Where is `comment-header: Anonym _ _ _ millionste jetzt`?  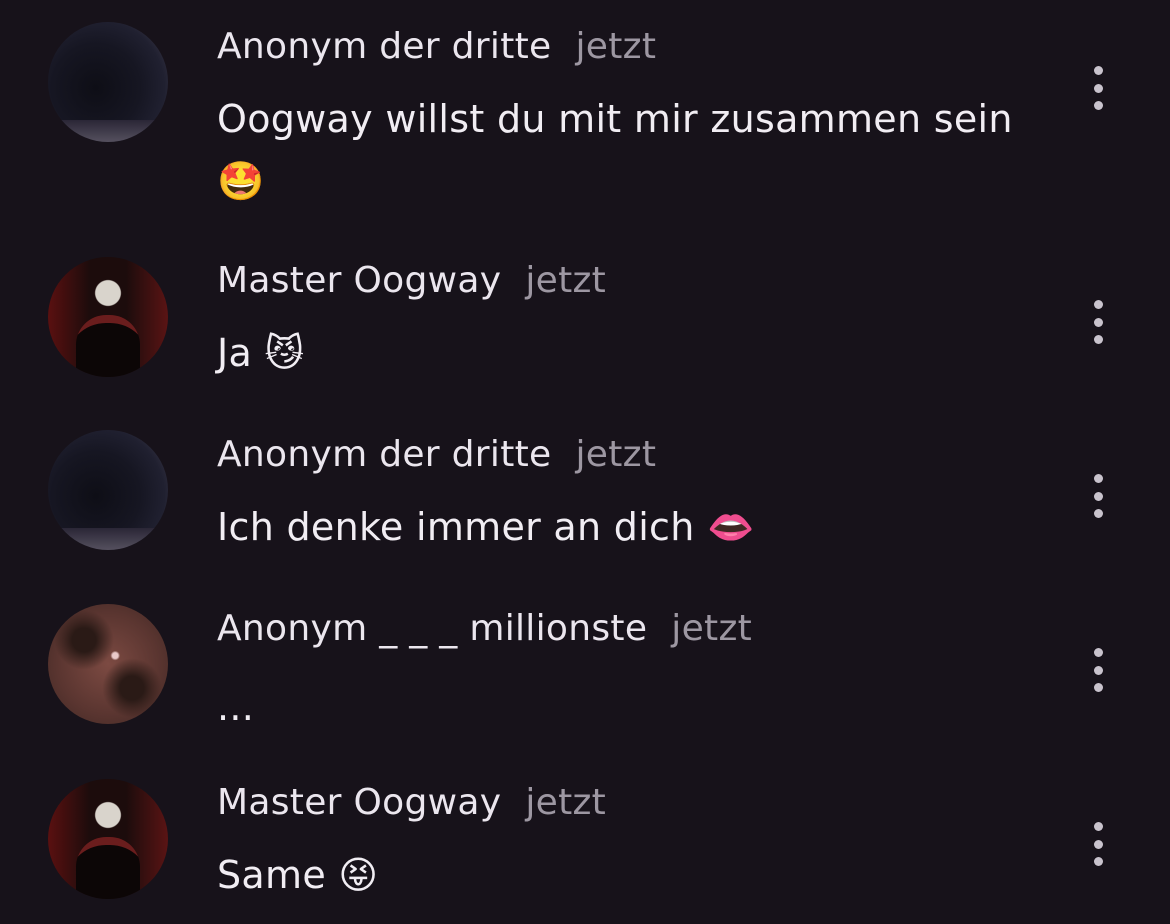 comment-header: Anonym _ _ _ millionste jetzt is located at coordinates (484, 628).